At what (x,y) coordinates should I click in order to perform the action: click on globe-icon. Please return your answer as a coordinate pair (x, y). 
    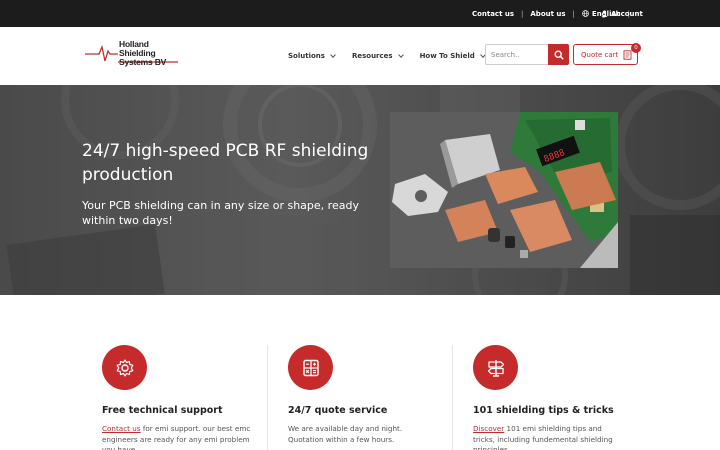
    Looking at the image, I should click on (585, 13).